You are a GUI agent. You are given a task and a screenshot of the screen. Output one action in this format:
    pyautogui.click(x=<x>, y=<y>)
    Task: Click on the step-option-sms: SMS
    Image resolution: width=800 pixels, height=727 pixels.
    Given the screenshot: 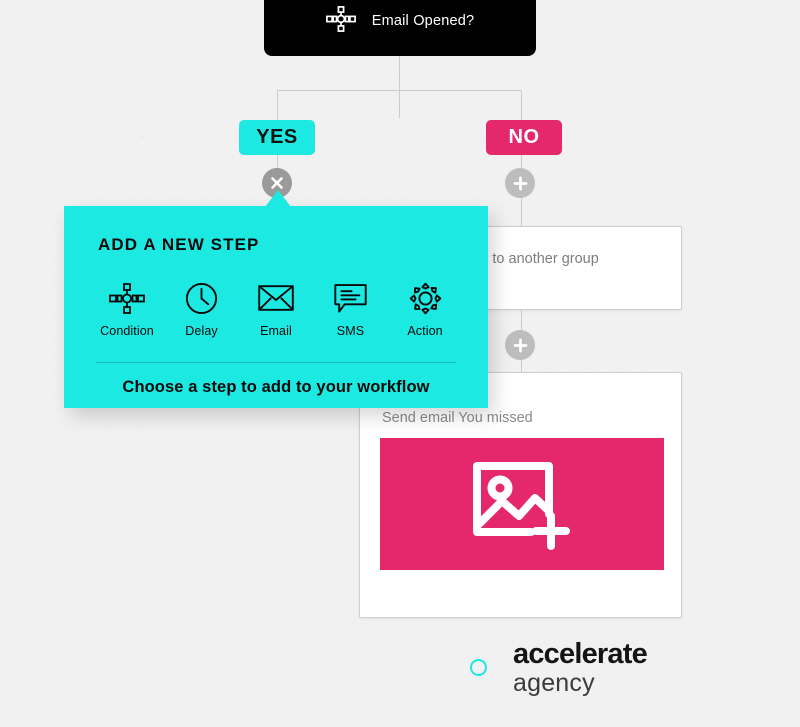 What is the action you would take?
    pyautogui.click(x=351, y=309)
    